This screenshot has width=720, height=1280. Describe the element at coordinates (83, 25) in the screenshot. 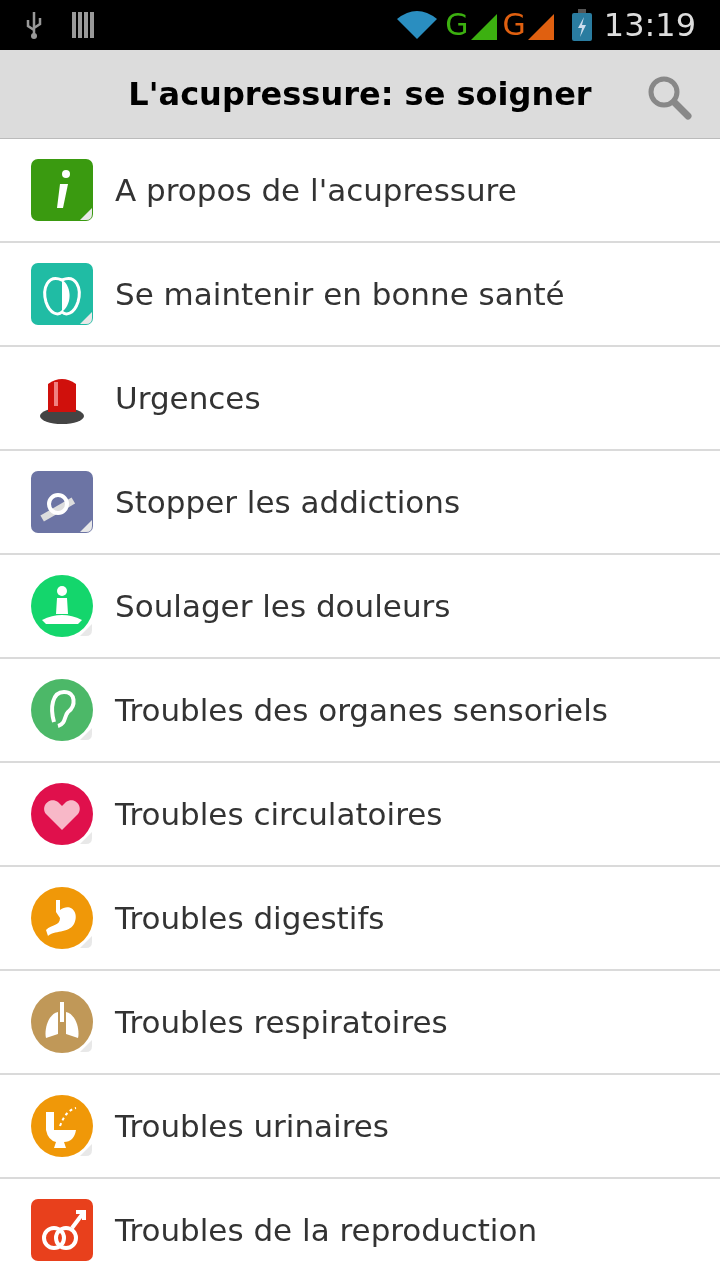

I see `barcode-icon` at that location.